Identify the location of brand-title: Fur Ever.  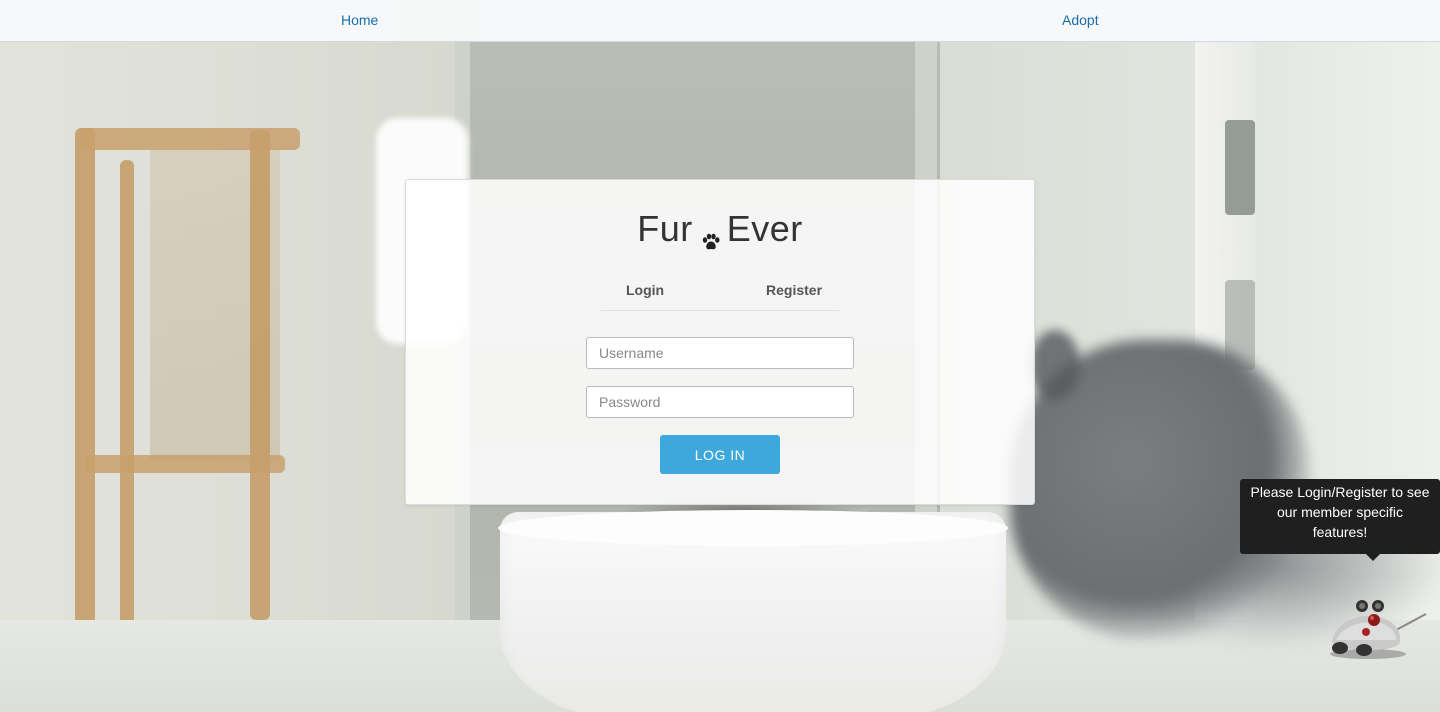
(720, 229).